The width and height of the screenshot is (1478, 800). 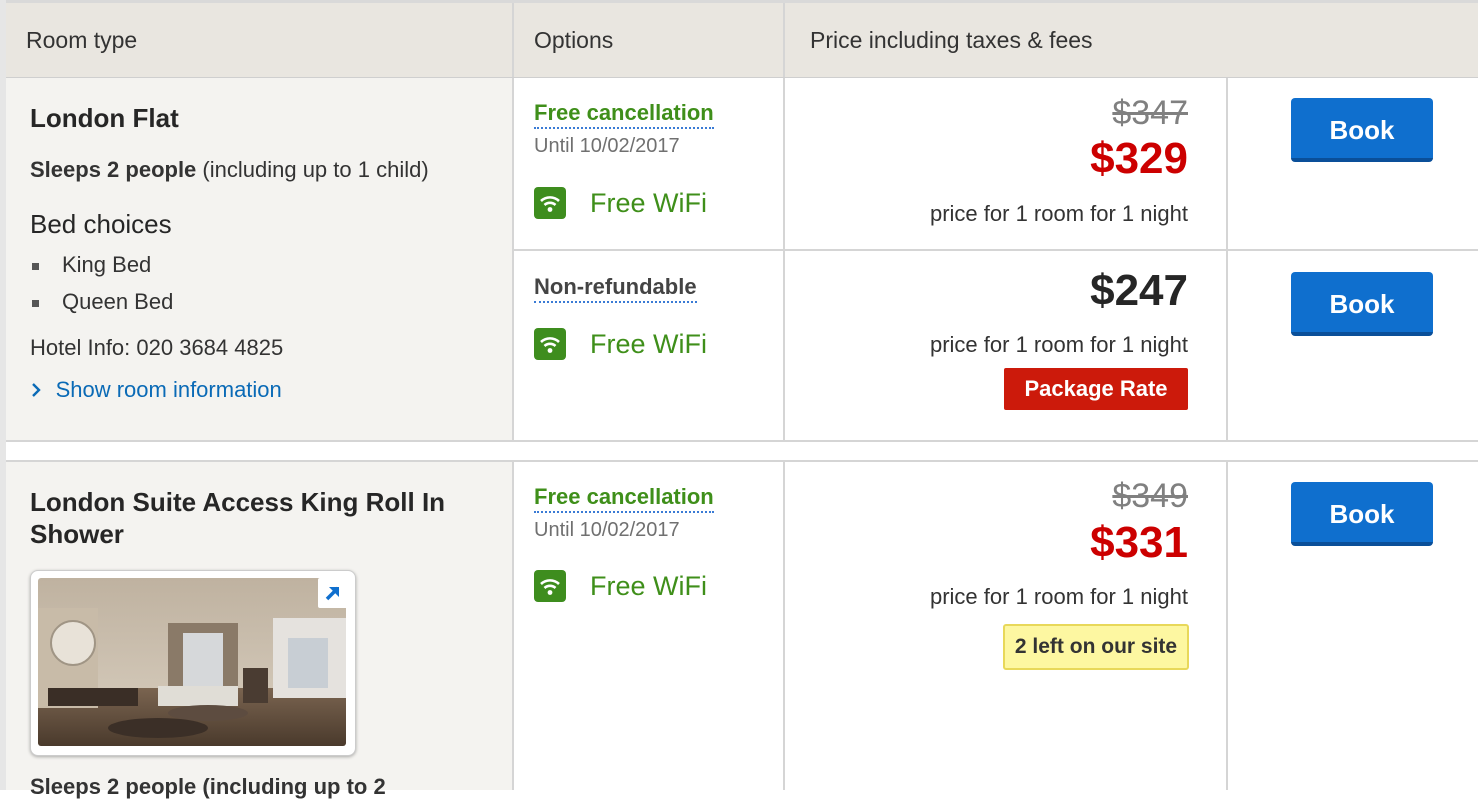 I want to click on room-title: London Flat, so click(x=104, y=118).